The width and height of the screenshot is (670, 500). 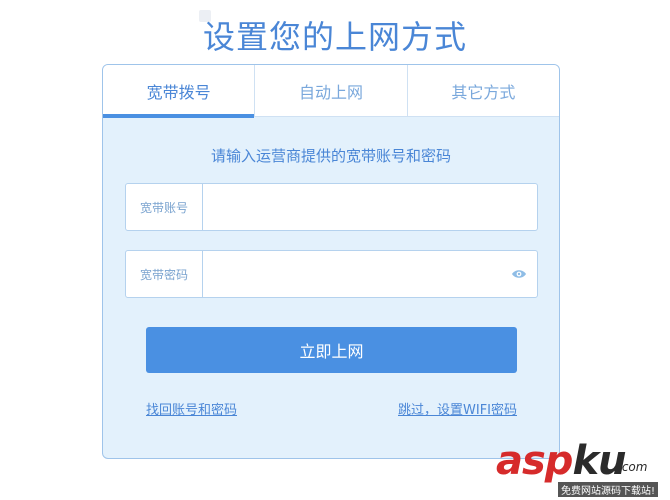 What do you see at coordinates (370, 207) in the screenshot?
I see `account-input` at bounding box center [370, 207].